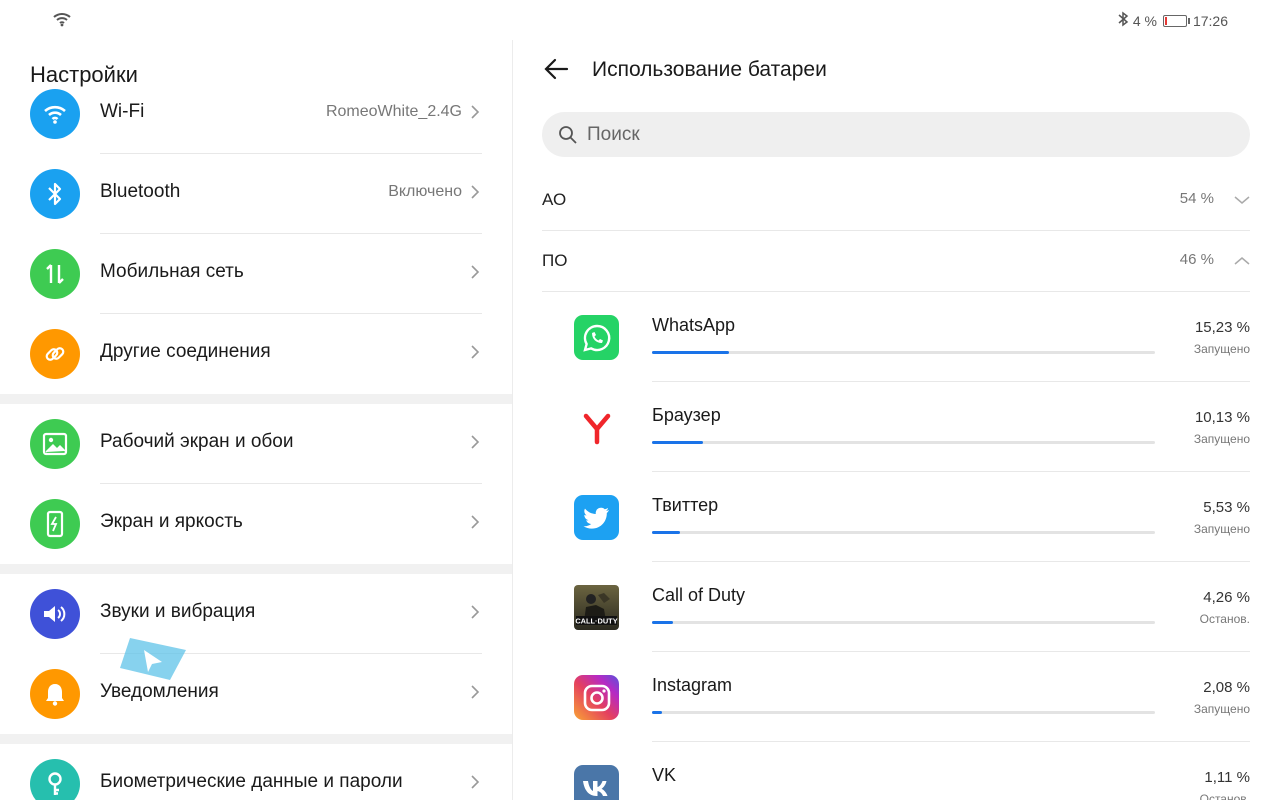  I want to click on app-percent: 2,08 %, so click(1226, 687).